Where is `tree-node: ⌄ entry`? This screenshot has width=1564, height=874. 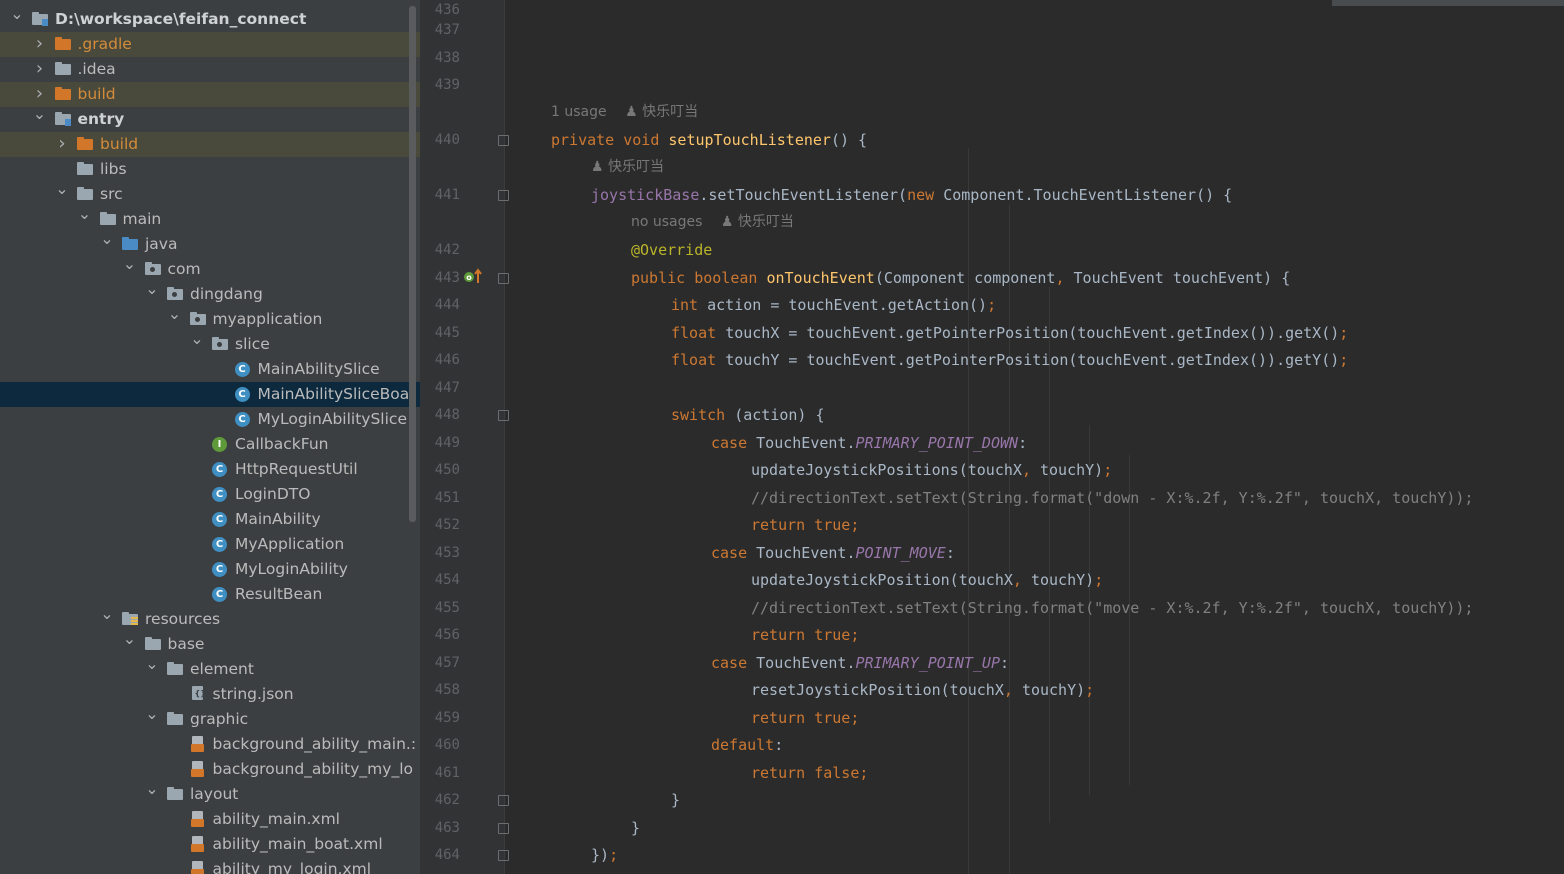 tree-node: ⌄ entry is located at coordinates (210, 118).